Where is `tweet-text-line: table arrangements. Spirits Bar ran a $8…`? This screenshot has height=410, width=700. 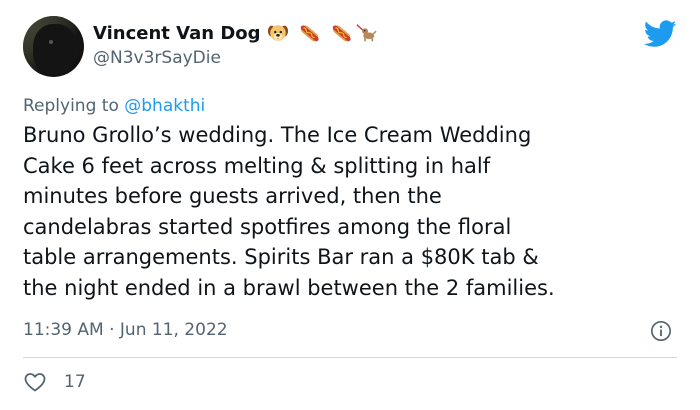
tweet-text-line: table arrangements. Spirits Bar ran a $8… is located at coordinates (281, 257).